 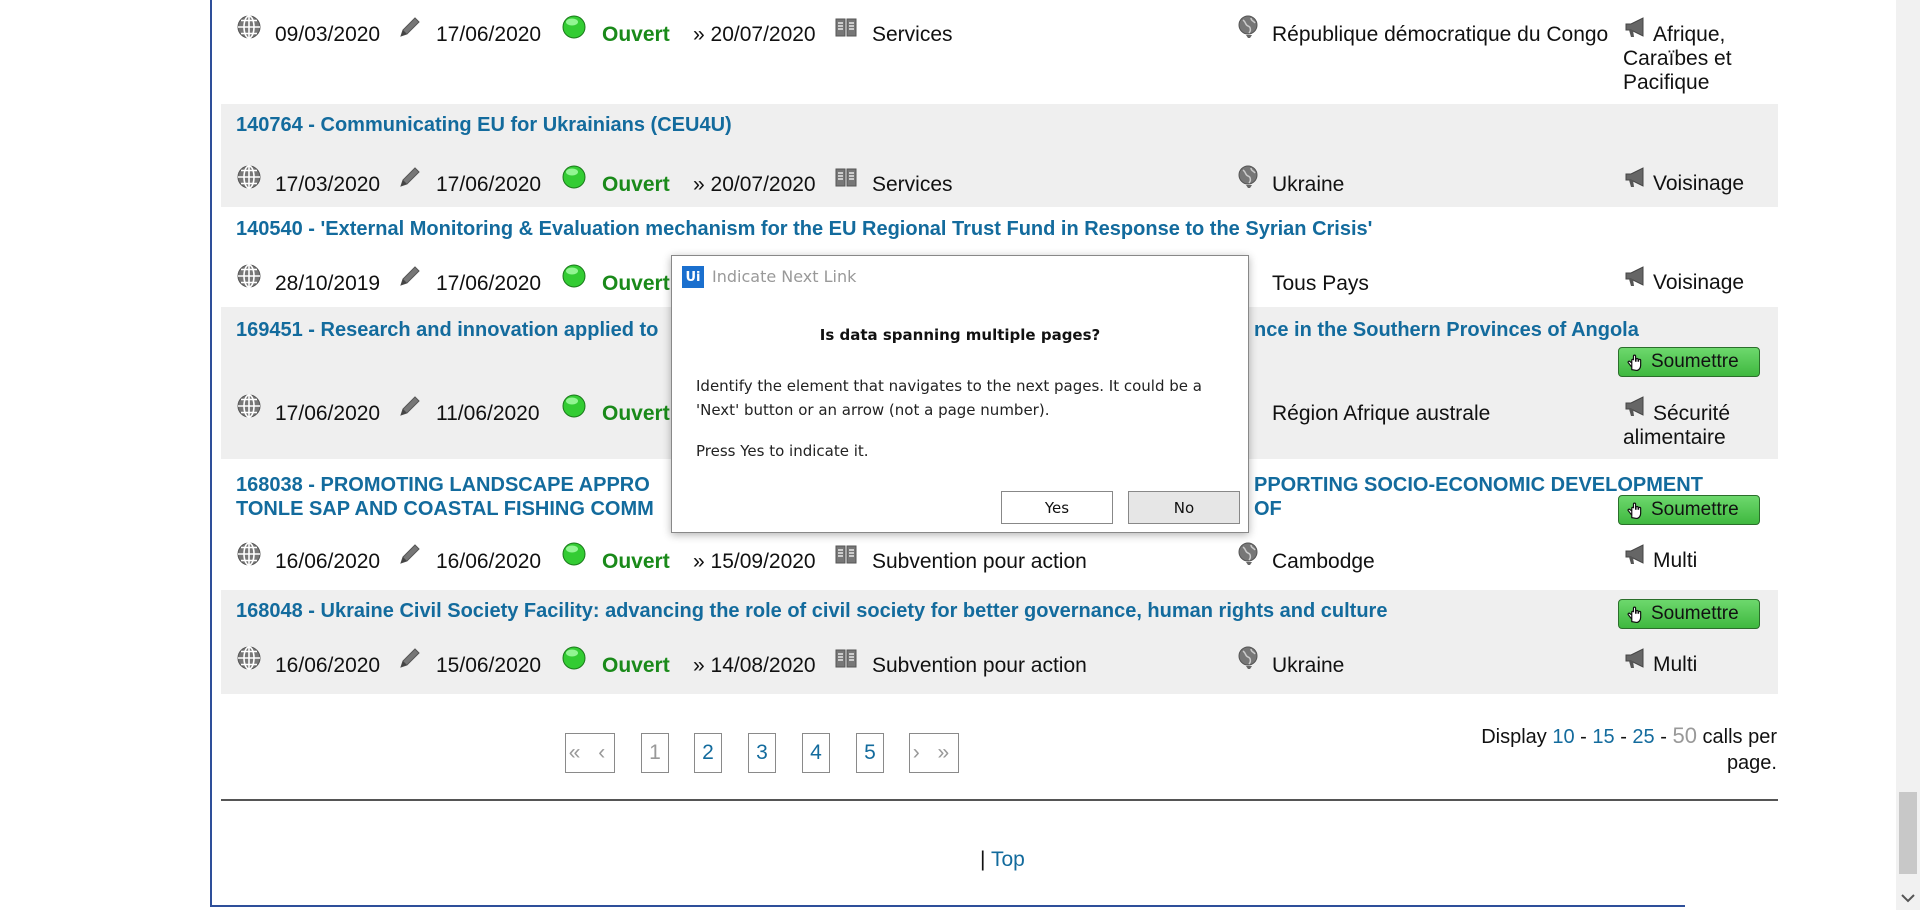 What do you see at coordinates (708, 753) in the screenshot?
I see `pagination-page: 2` at bounding box center [708, 753].